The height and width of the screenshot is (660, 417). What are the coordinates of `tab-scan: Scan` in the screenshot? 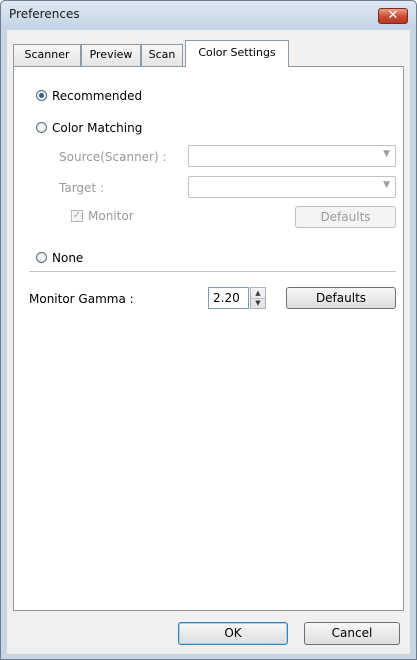 It's located at (162, 55).